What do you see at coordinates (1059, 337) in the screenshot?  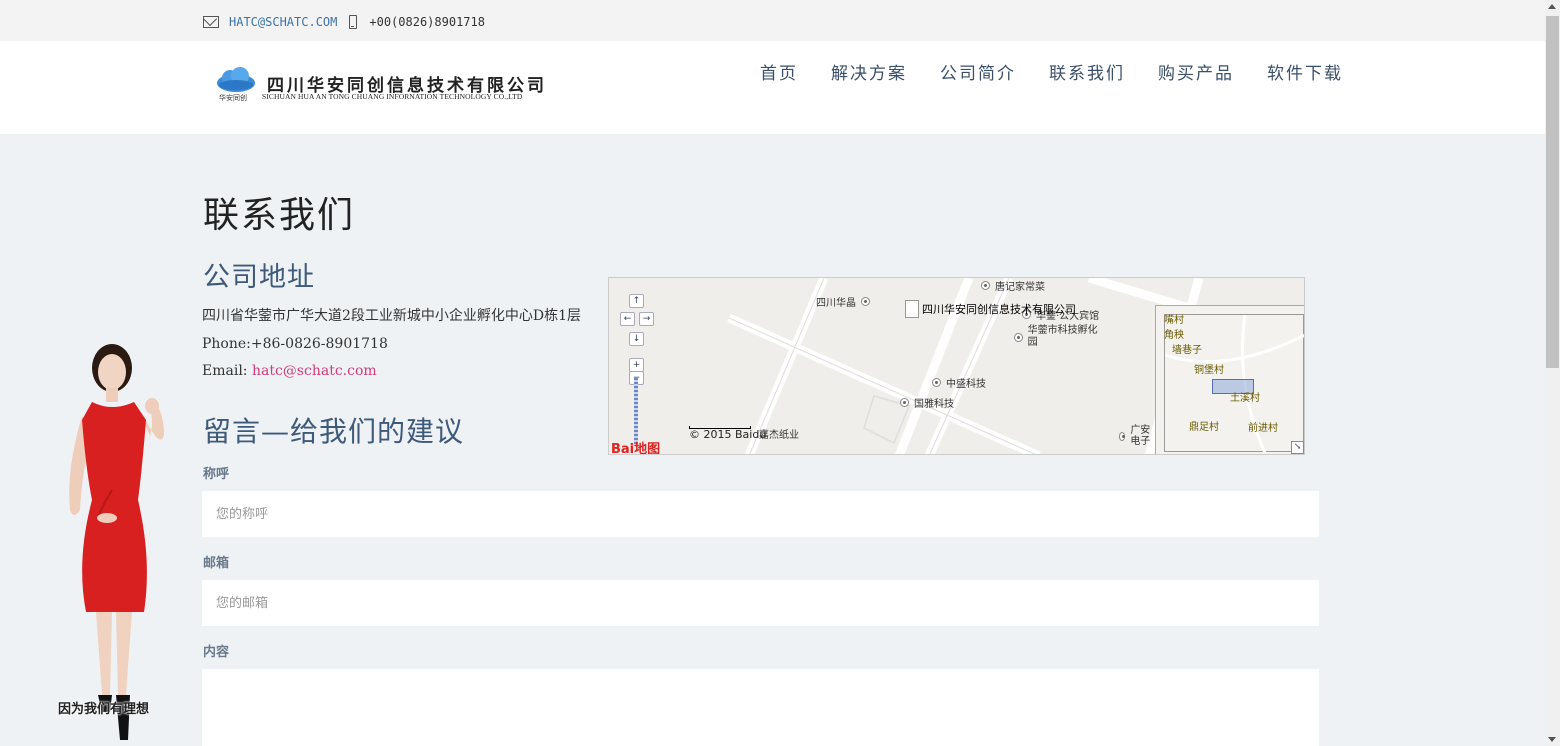 I see `map-poi: 华蓥市科技孵化园` at bounding box center [1059, 337].